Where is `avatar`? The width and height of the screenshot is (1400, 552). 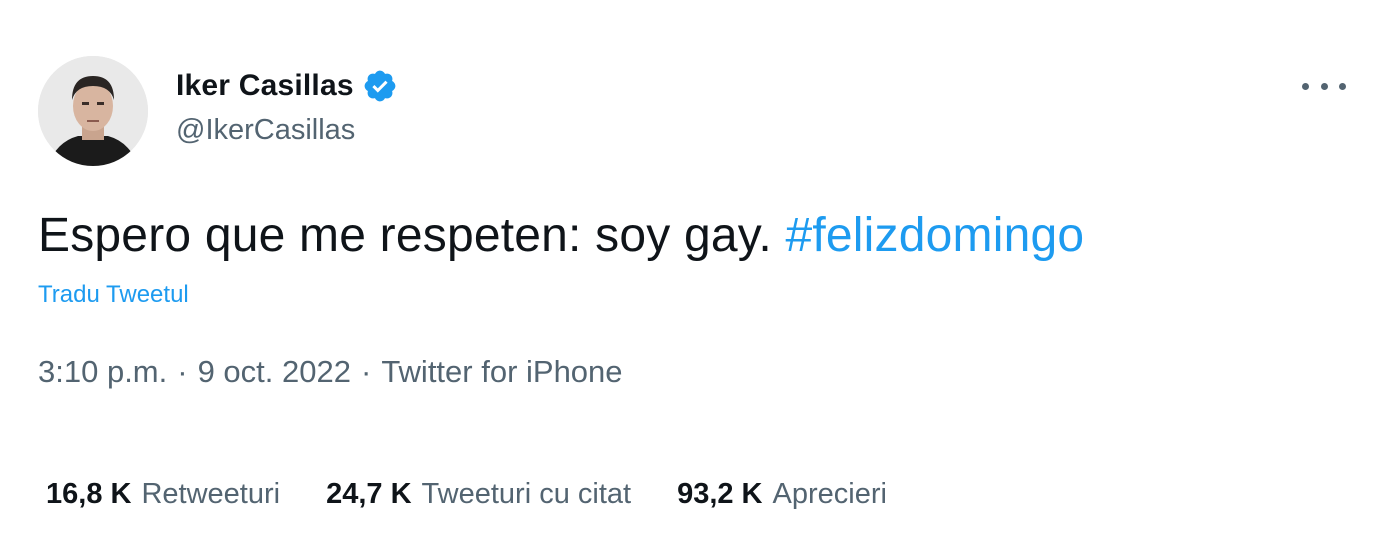 avatar is located at coordinates (93, 111).